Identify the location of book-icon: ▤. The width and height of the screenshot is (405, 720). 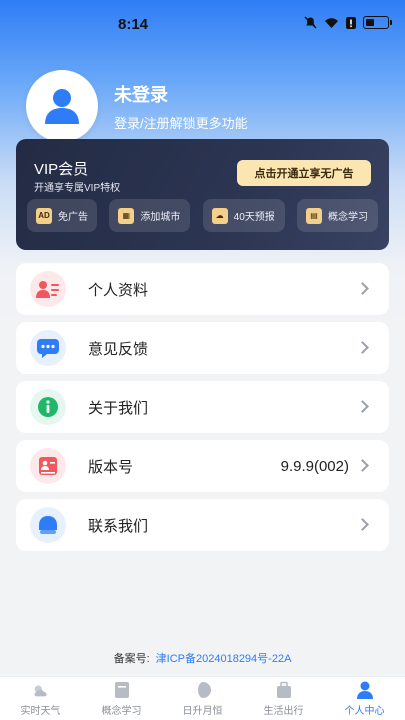
(313, 215).